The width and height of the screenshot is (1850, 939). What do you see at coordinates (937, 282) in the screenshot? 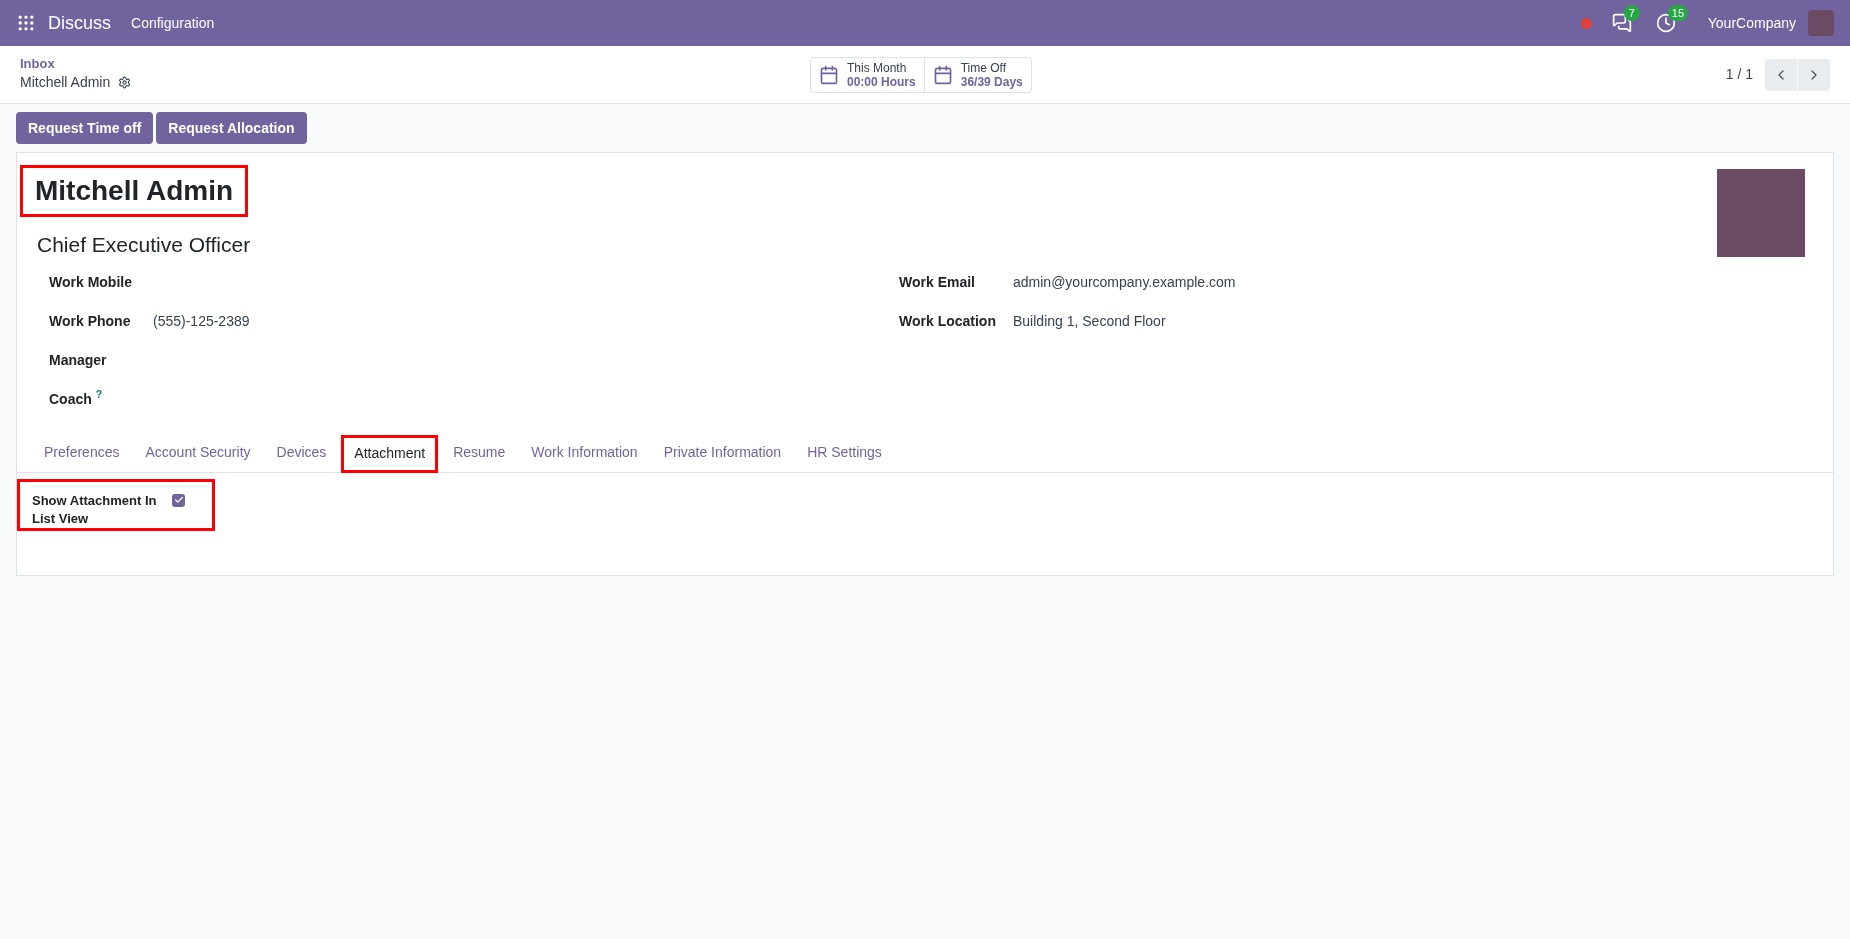
I see `field-label: Work Email` at bounding box center [937, 282].